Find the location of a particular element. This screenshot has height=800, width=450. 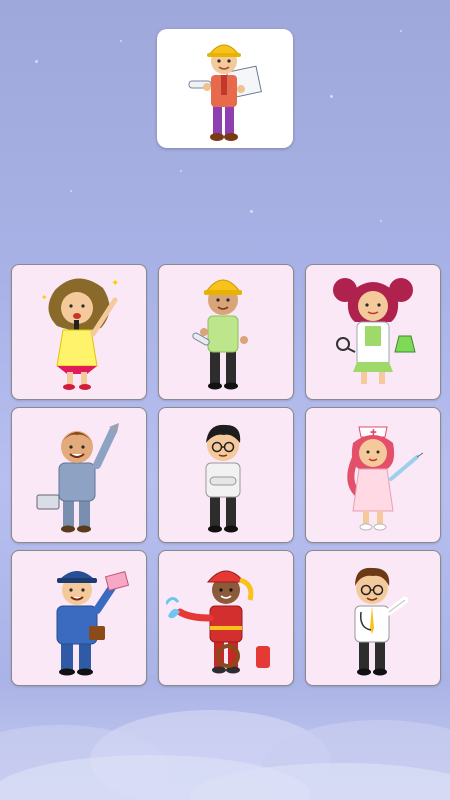

mechanic-character-icon is located at coordinates (77, 478).